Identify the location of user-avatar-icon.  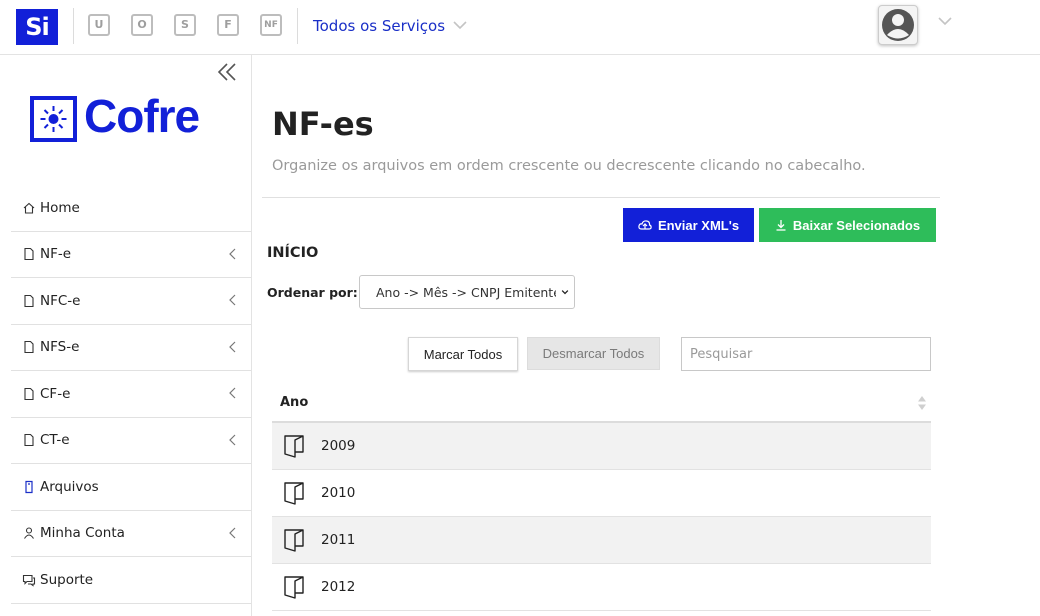
(898, 25).